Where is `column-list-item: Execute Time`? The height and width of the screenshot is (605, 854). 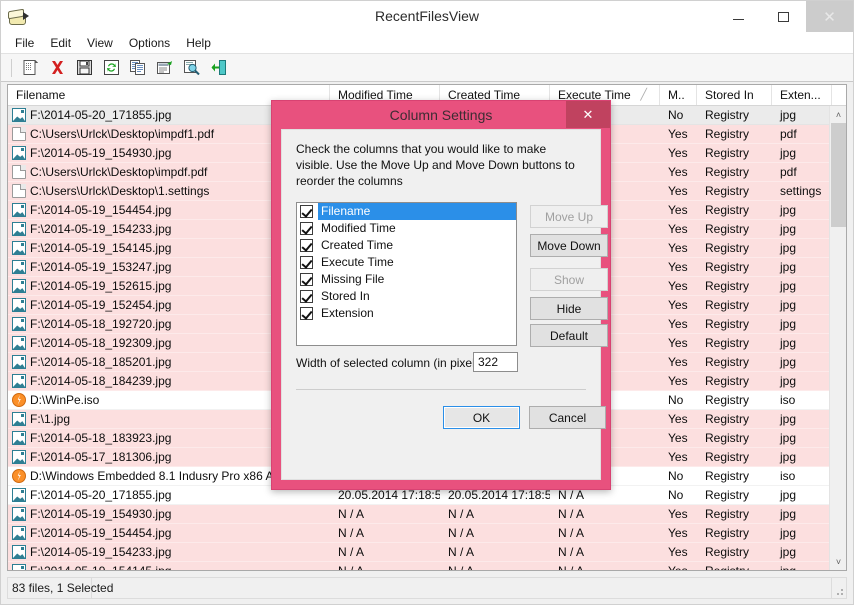 column-list-item: Execute Time is located at coordinates (406, 262).